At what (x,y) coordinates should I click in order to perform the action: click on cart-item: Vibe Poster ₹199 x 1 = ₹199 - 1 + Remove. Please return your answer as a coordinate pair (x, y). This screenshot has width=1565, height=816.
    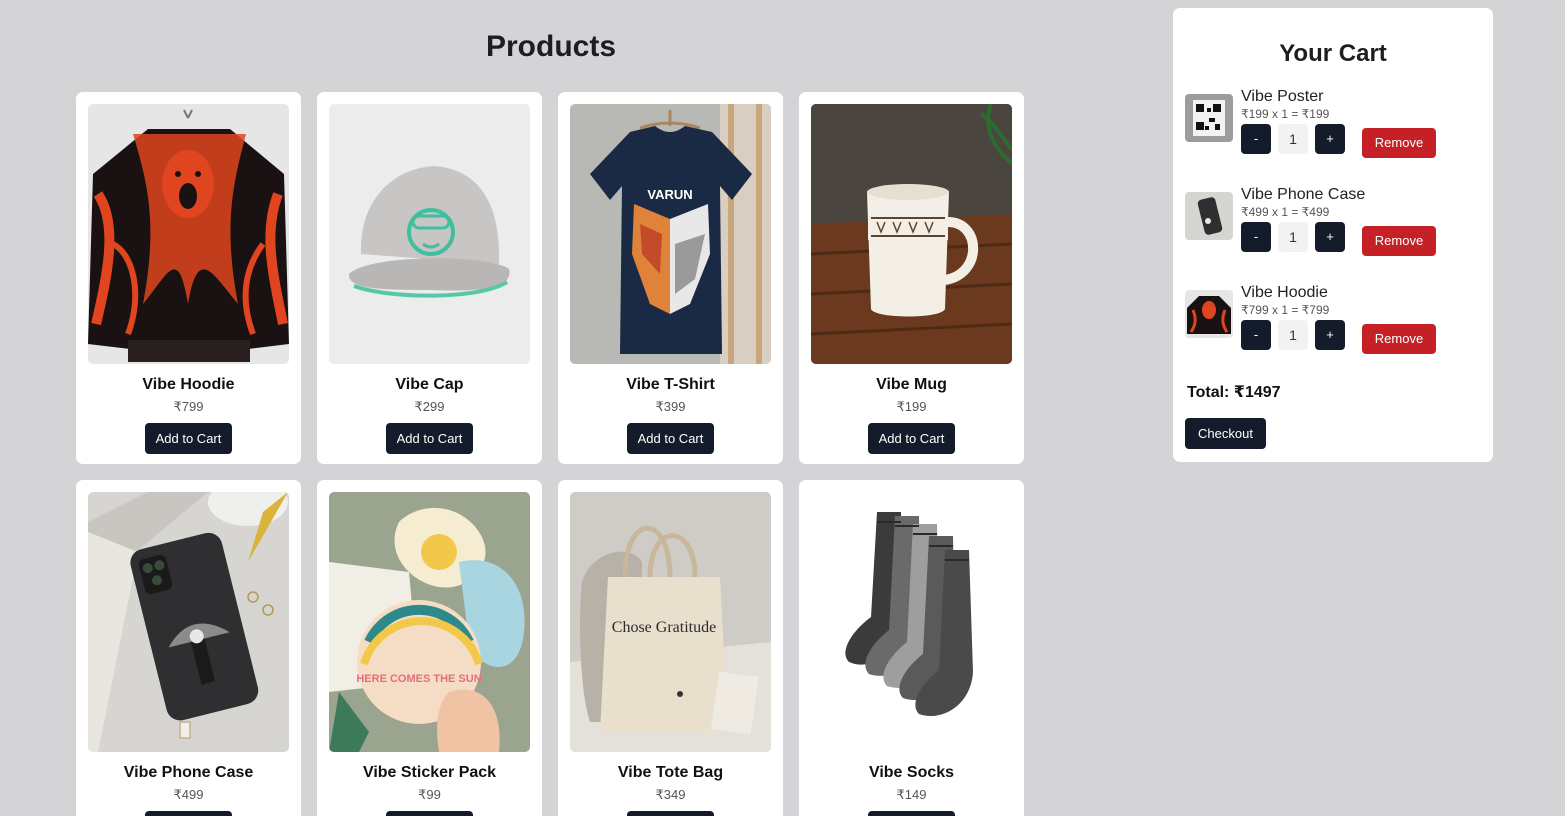
    Looking at the image, I should click on (1333, 128).